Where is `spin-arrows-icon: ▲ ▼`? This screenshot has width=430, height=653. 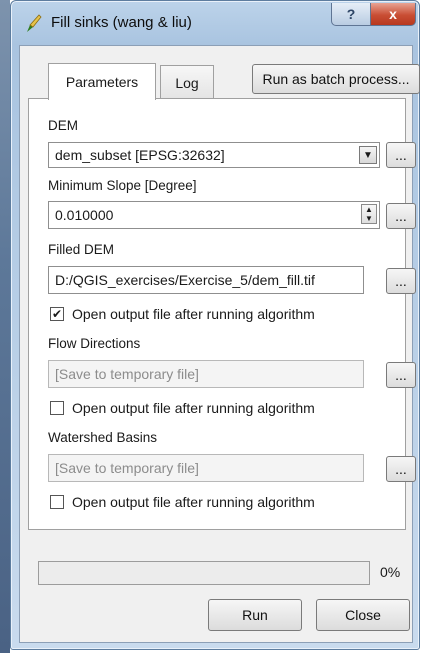
spin-arrows-icon: ▲ ▼ is located at coordinates (369, 214).